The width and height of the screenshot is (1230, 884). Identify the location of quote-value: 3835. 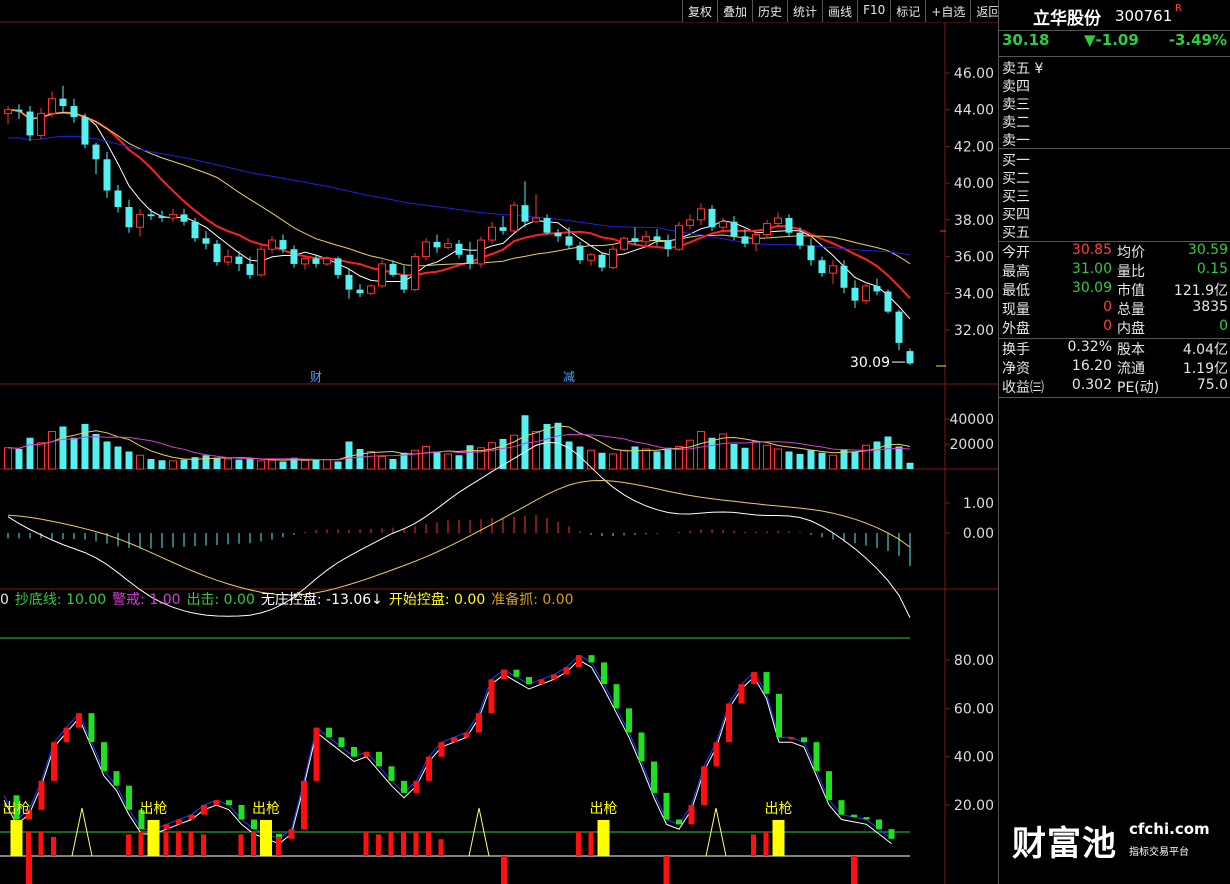
(1210, 307).